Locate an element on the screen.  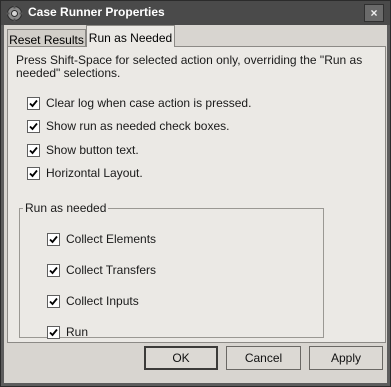
run-as-needed-run: Run is located at coordinates (67, 332).